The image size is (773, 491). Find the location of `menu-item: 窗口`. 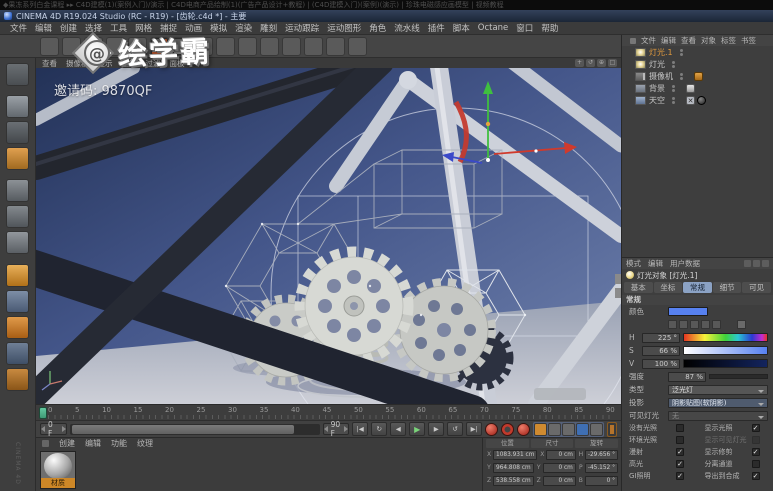

menu-item: 窗口 is located at coordinates (524, 28).